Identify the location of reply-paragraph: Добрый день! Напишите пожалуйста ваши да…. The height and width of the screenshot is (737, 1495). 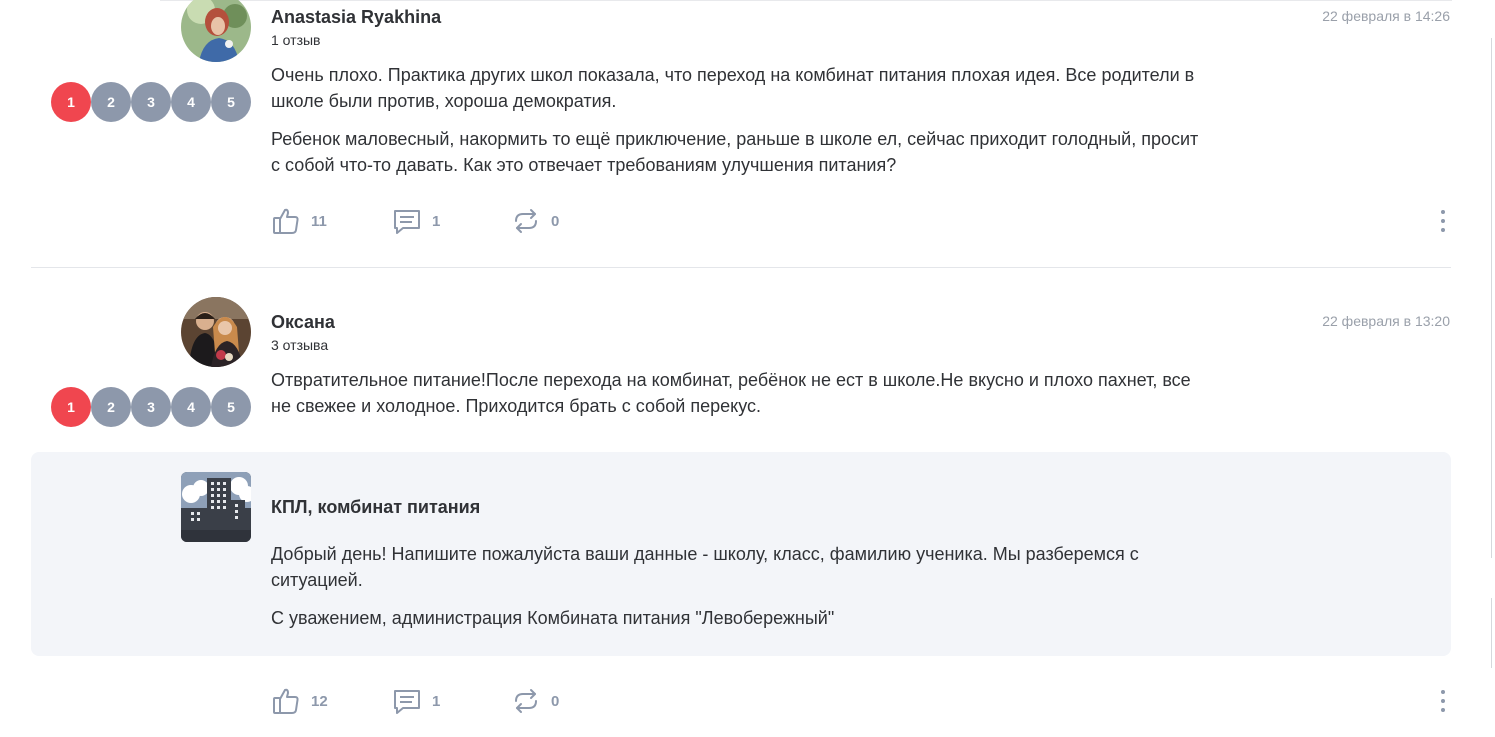
(705, 567).